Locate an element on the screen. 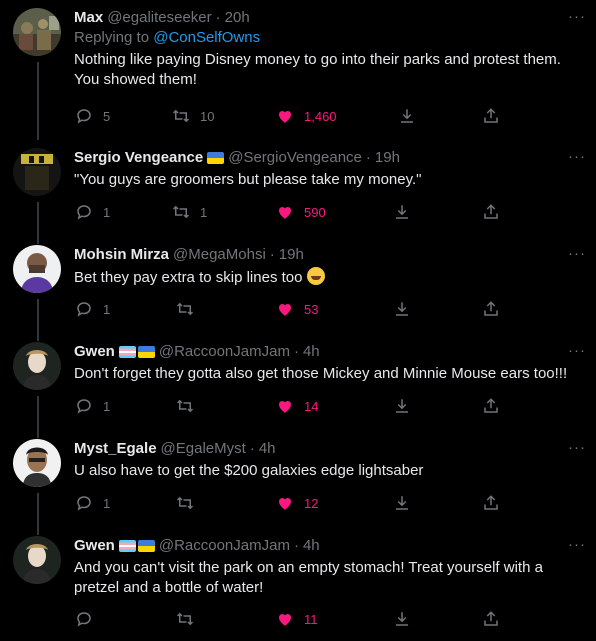 The image size is (596, 641). timestamp: 20h is located at coordinates (237, 18).